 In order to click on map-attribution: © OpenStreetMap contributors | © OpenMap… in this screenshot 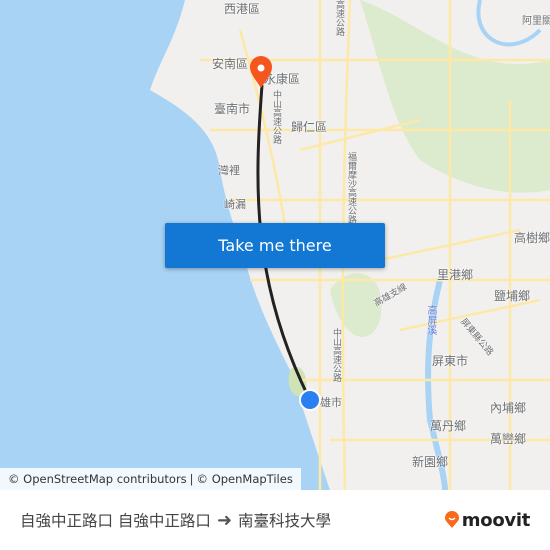, I will do `click(150, 479)`.